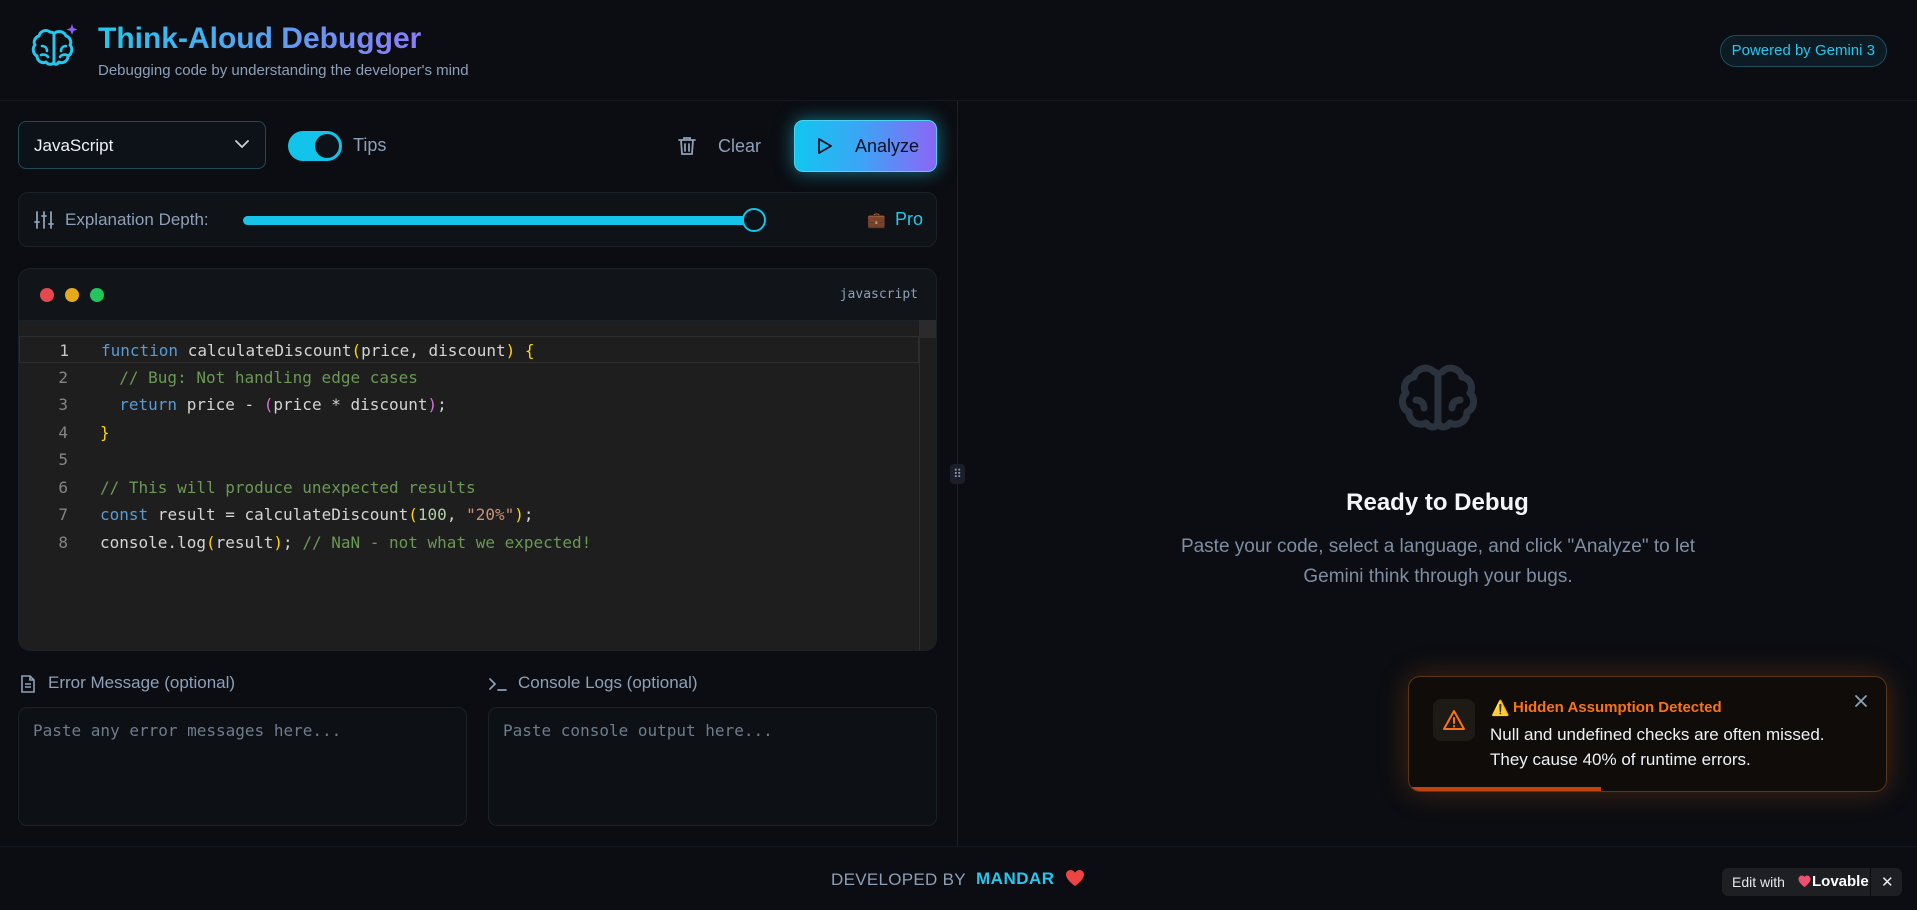  What do you see at coordinates (137, 219) in the screenshot?
I see `explanation-depth-label: Explanation Depth:` at bounding box center [137, 219].